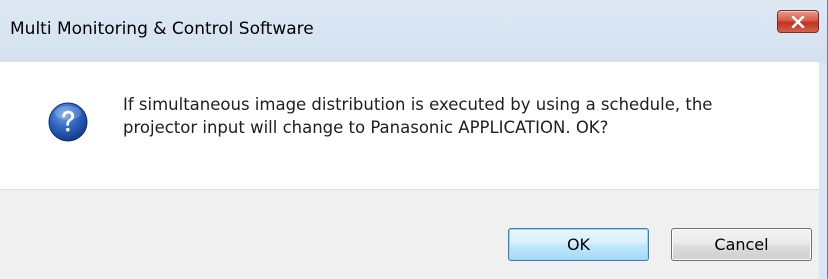  I want to click on question-icon, so click(68, 122).